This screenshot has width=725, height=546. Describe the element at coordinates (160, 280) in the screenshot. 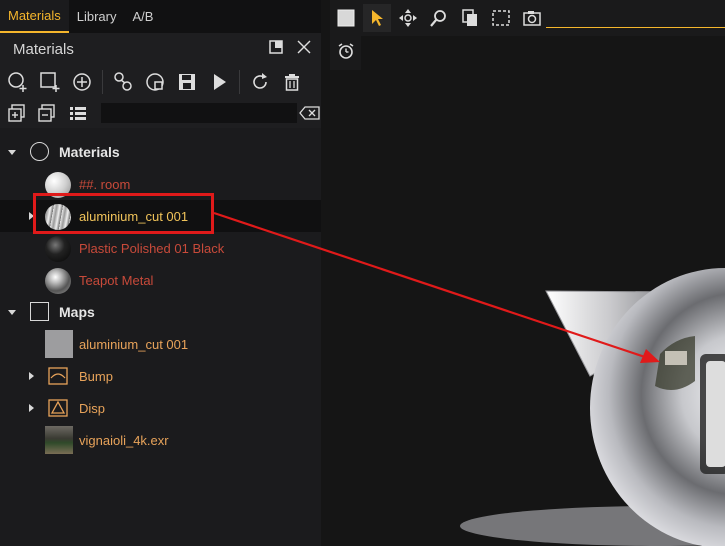

I see `tree-item-teapot-metal: Teapot Metal` at that location.